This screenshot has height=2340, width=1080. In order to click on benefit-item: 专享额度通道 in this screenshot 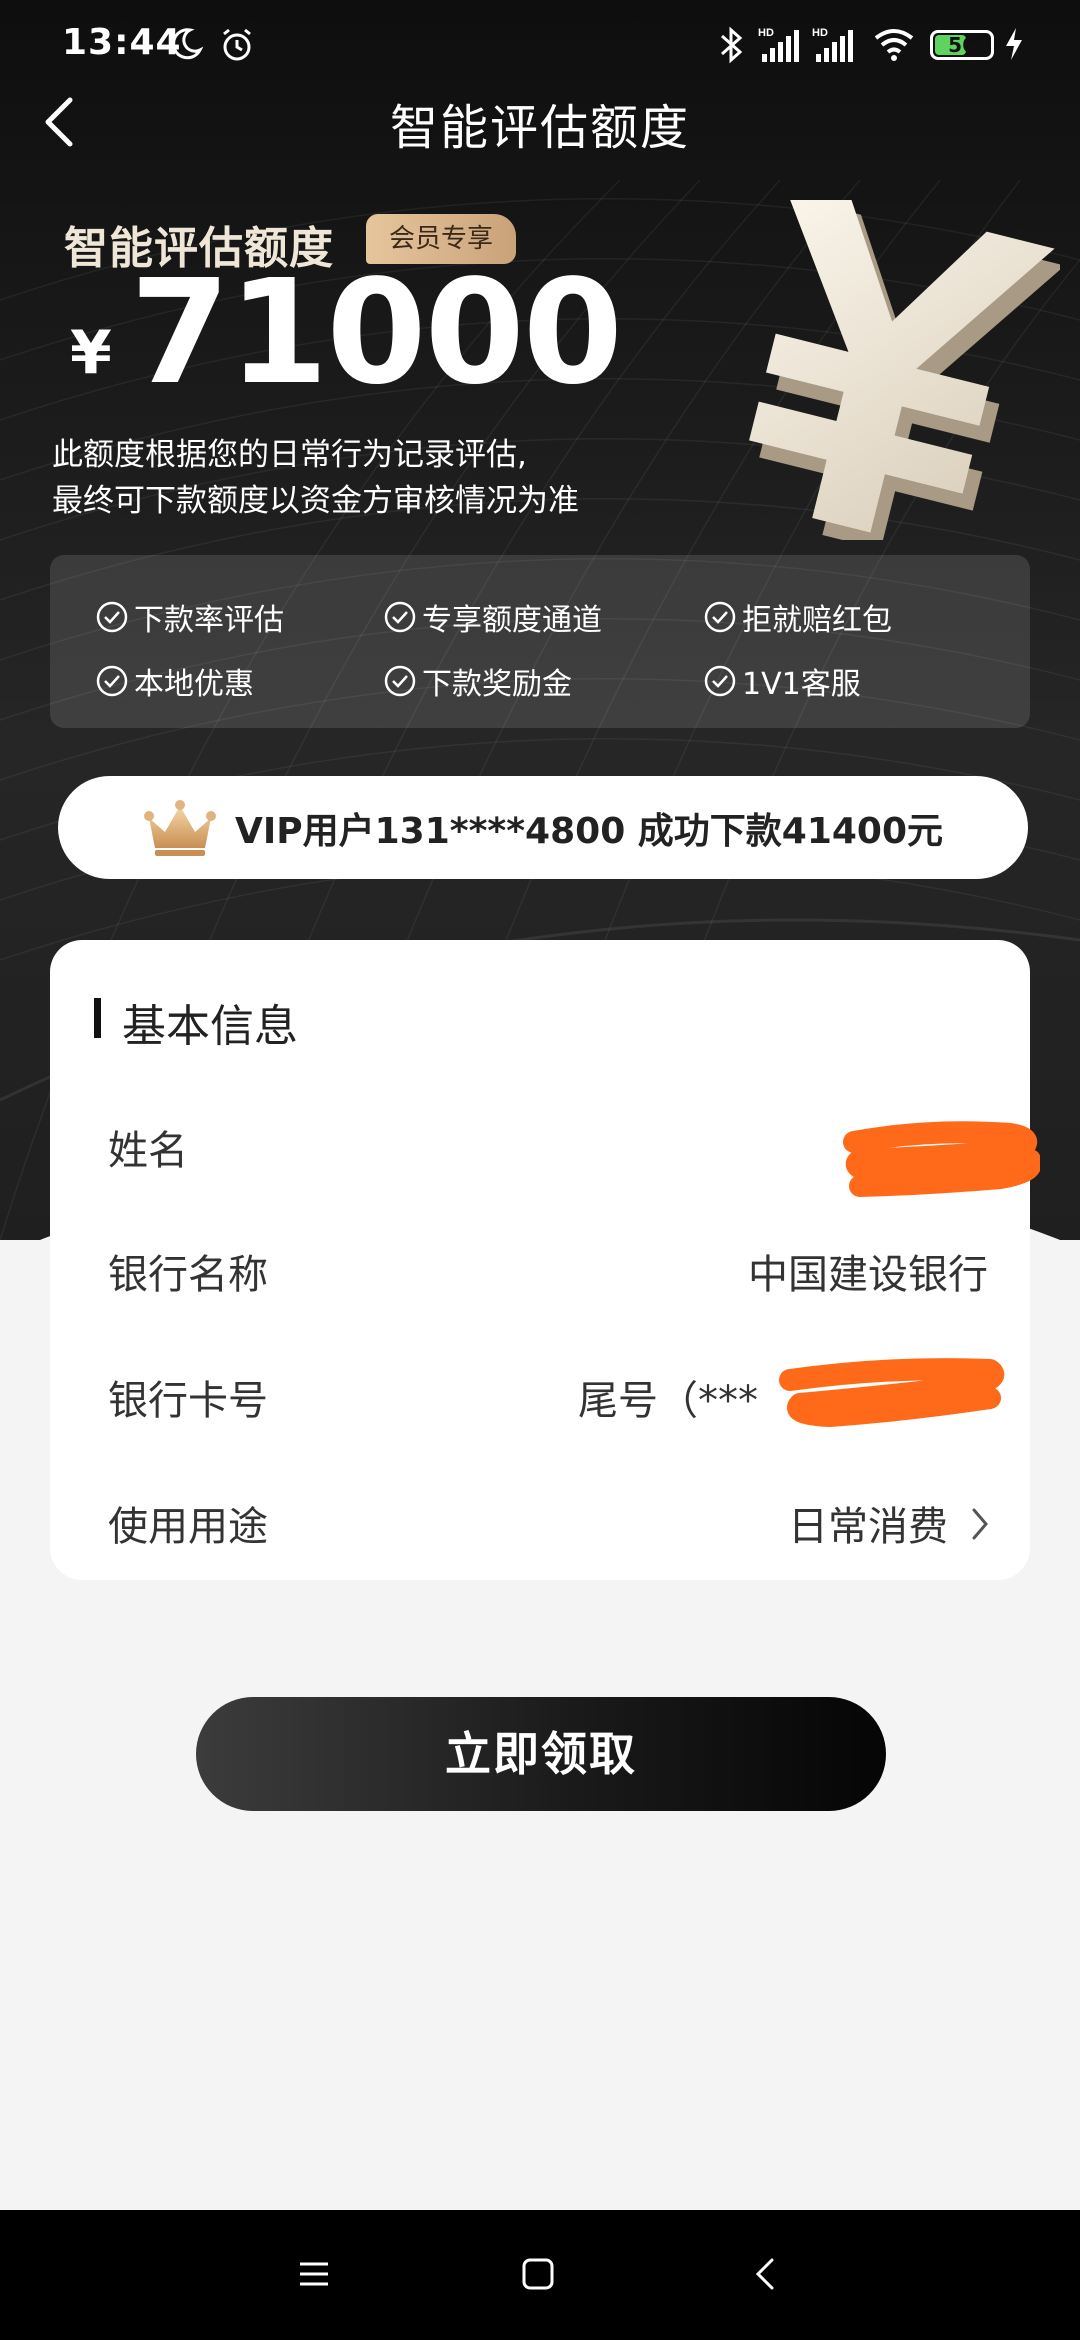, I will do `click(492, 617)`.